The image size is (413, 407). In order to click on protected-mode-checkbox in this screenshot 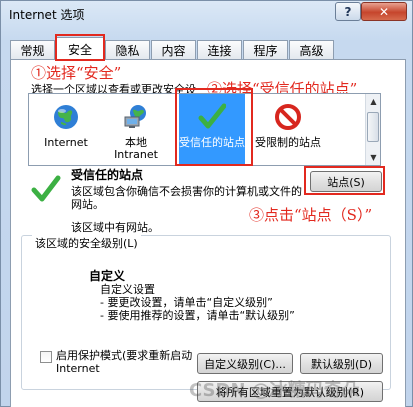, I will do `click(46, 357)`.